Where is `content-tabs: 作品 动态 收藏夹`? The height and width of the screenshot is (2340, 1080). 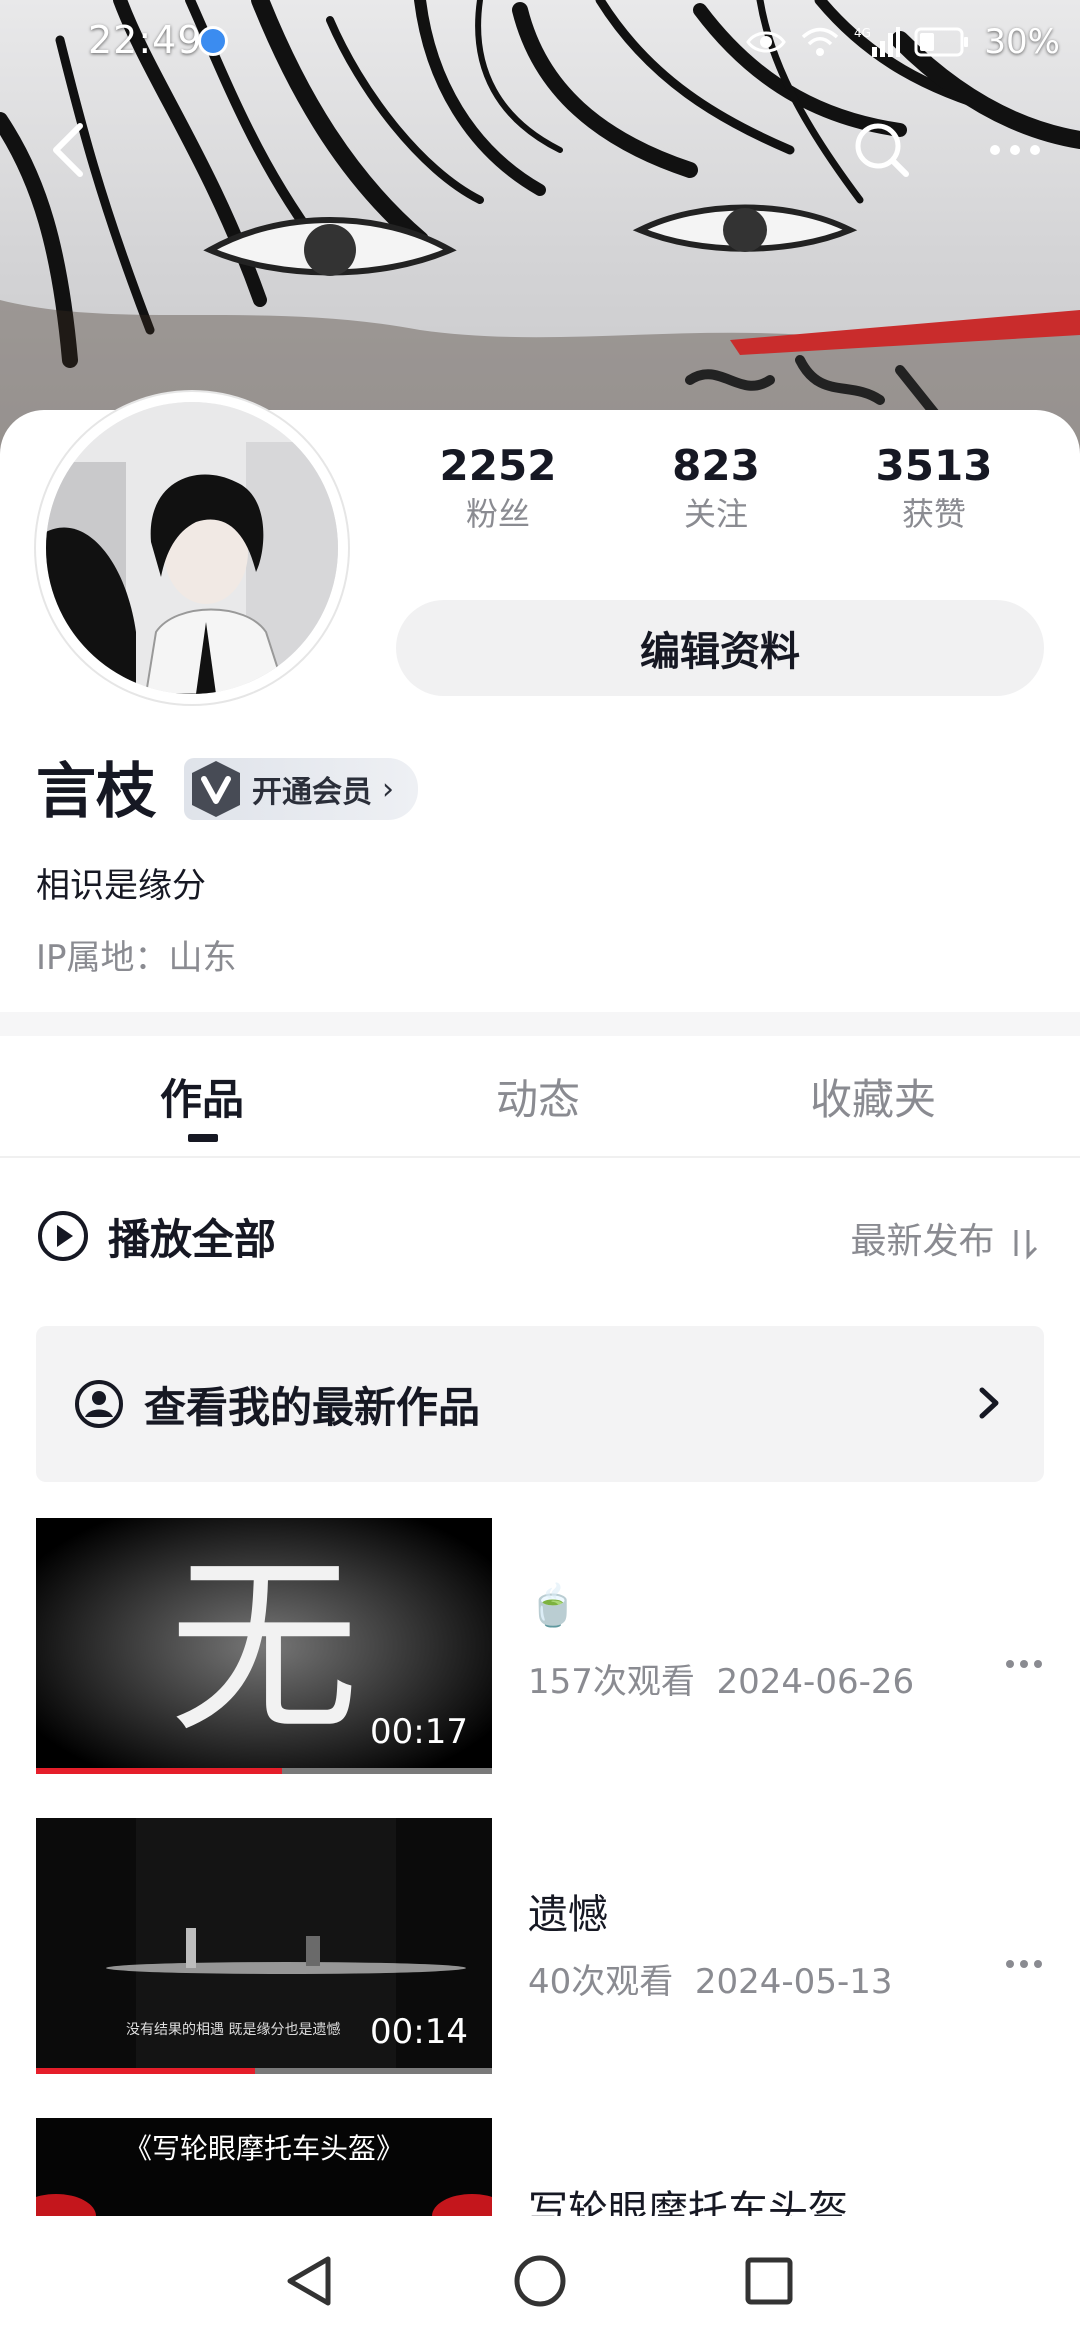
content-tabs: 作品 动态 收藏夹 is located at coordinates (540, 1097).